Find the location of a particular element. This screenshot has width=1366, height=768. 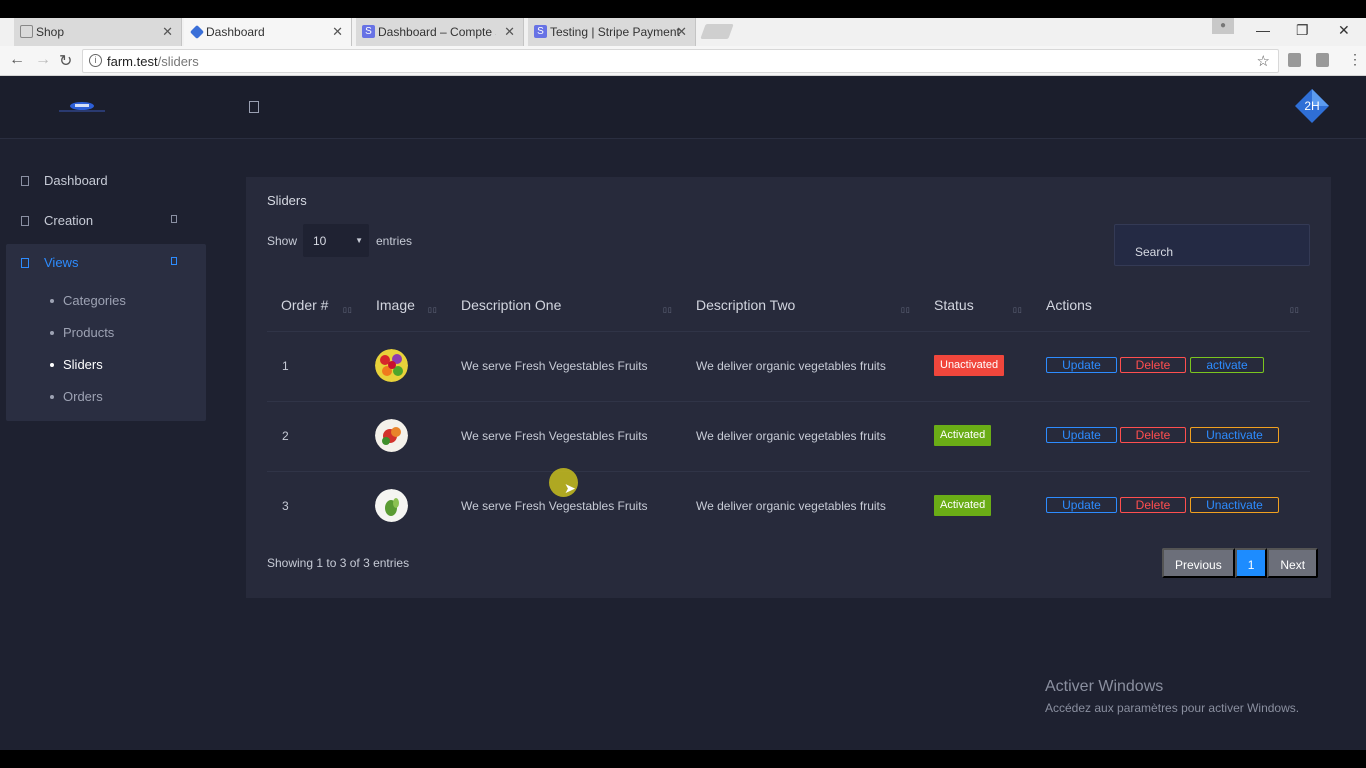

tab-label: Testing | Stripe Payments is located at coordinates (615, 32).